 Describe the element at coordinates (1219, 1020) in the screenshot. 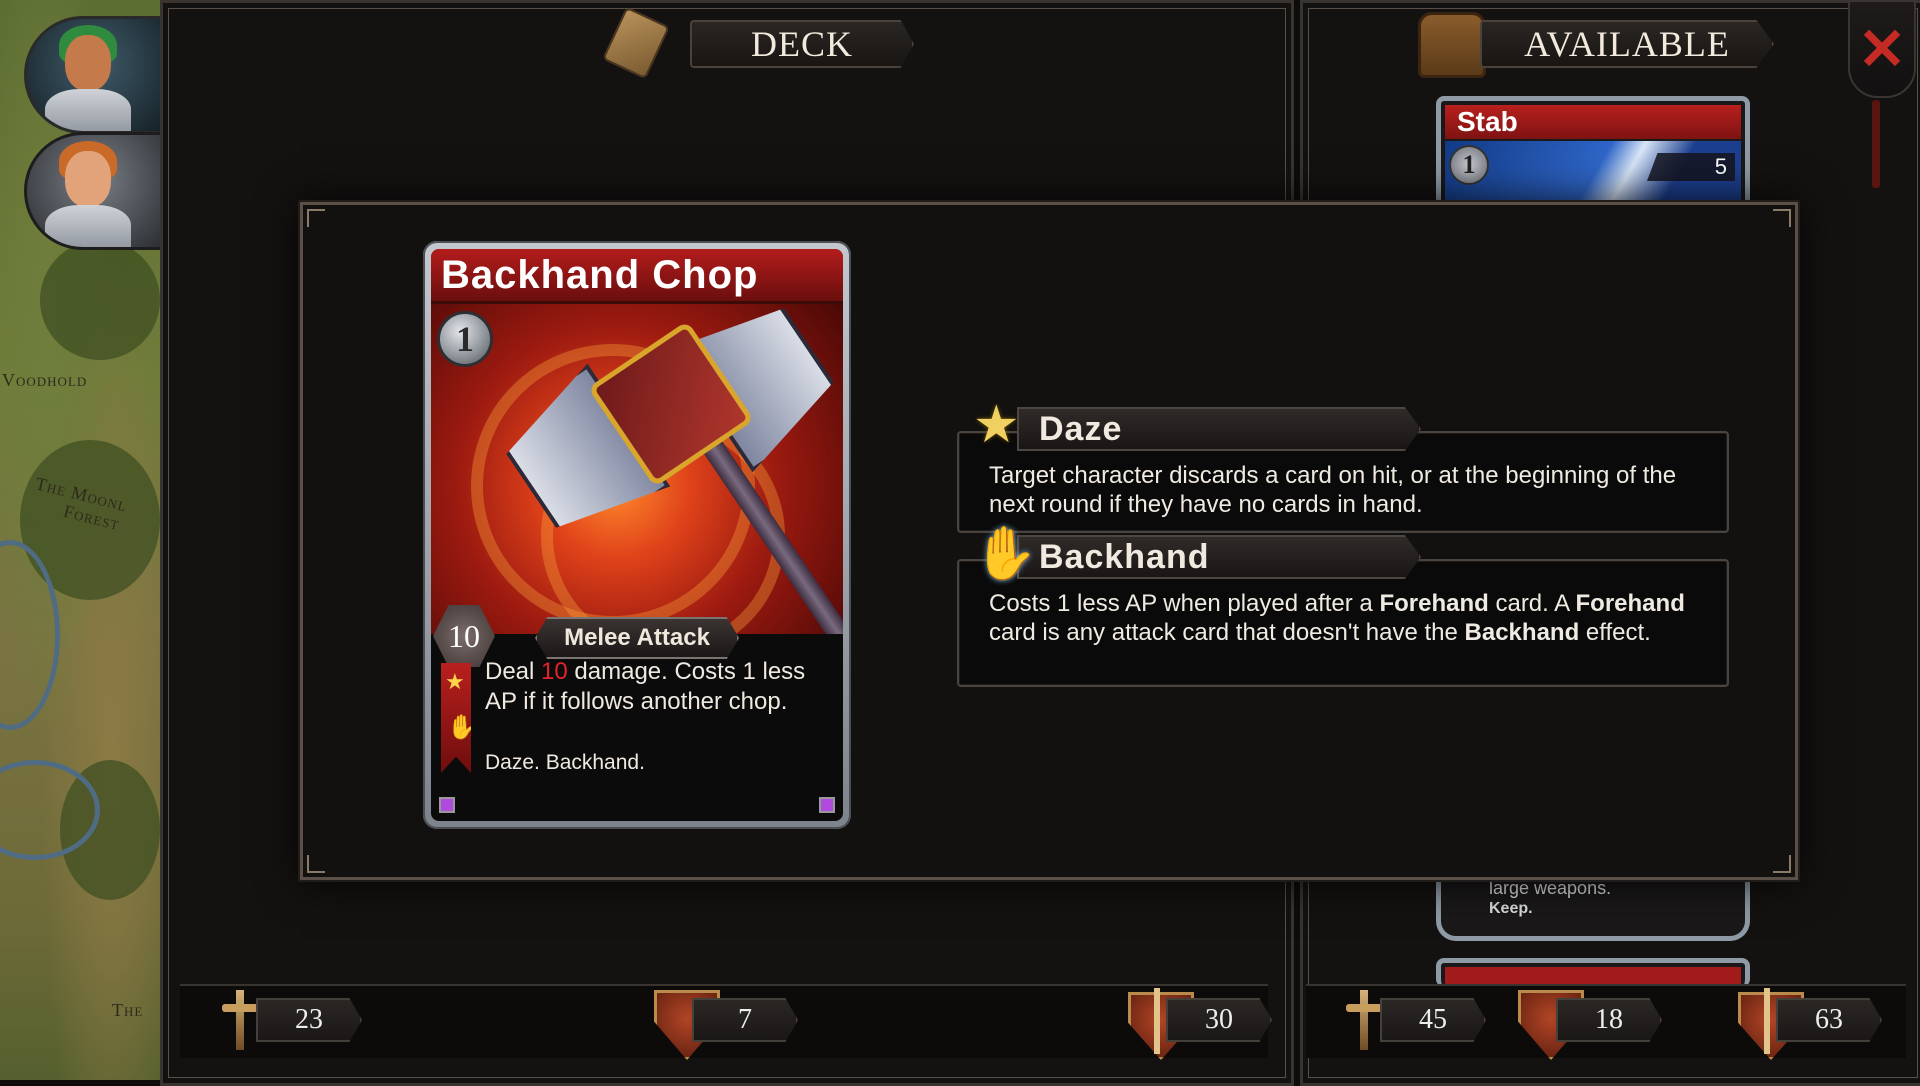

I see `stat-value: 30` at that location.